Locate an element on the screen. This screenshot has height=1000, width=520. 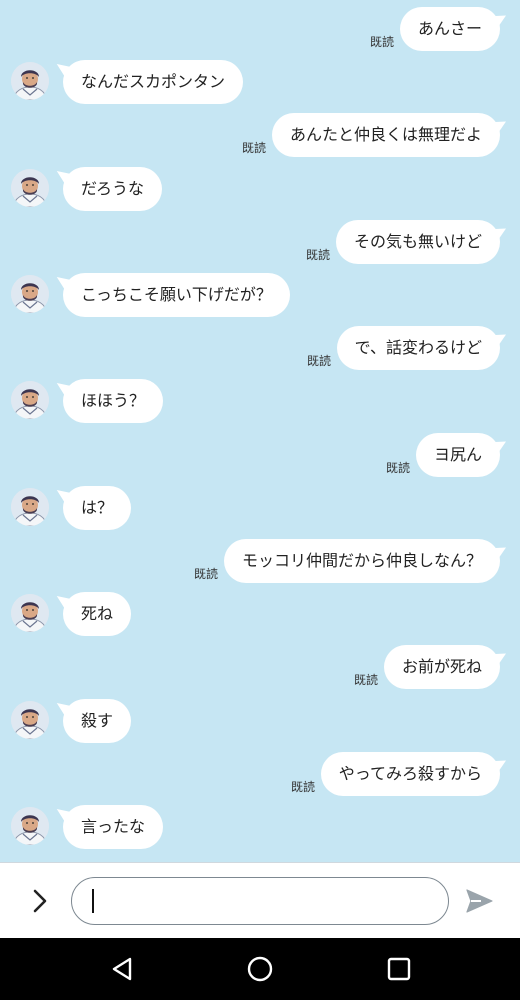
sent-message: で、話変わるけど 既読 is located at coordinates (260, 348).